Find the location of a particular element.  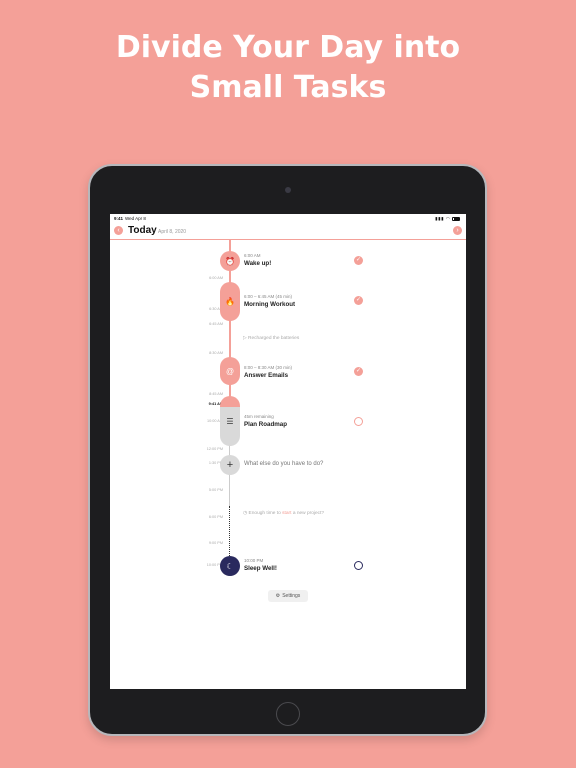

status-date: Wed Apr 8 is located at coordinates (135, 218).